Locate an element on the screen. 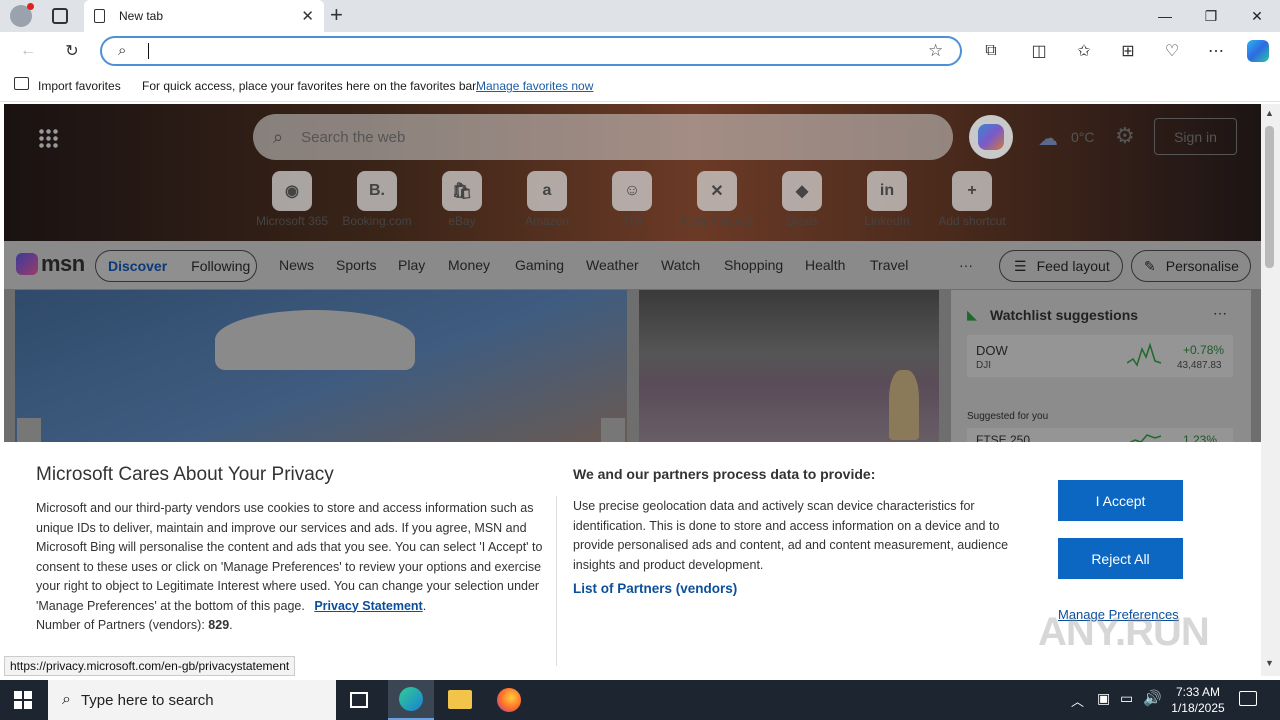  nav-money: Money is located at coordinates (469, 265).